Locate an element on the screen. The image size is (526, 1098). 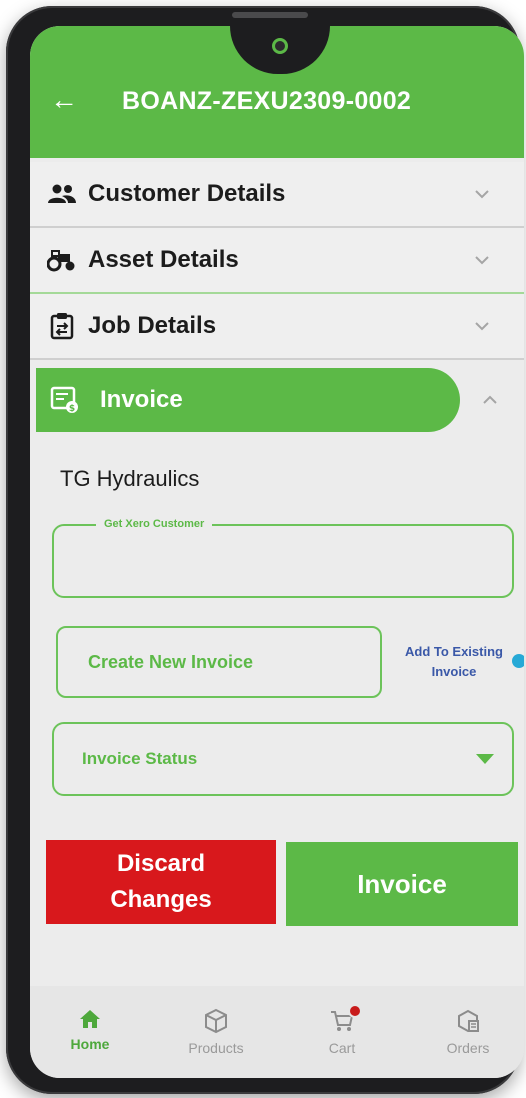
add-to-existing-invoice-link: Add To Existing Invoice is located at coordinates (454, 662).